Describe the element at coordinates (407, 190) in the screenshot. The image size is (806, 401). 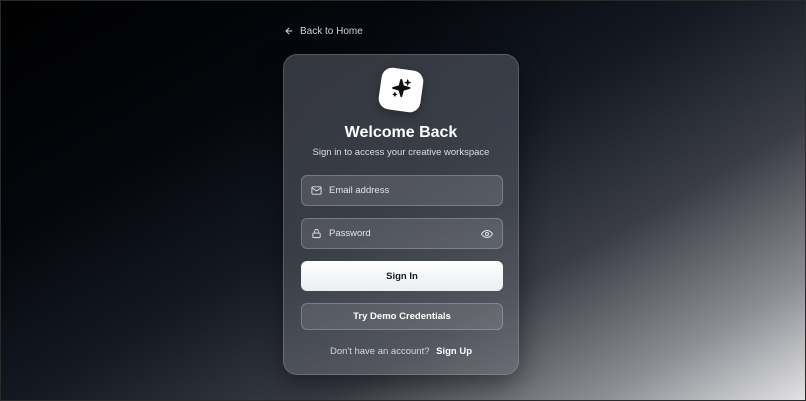
I see `email-input` at that location.